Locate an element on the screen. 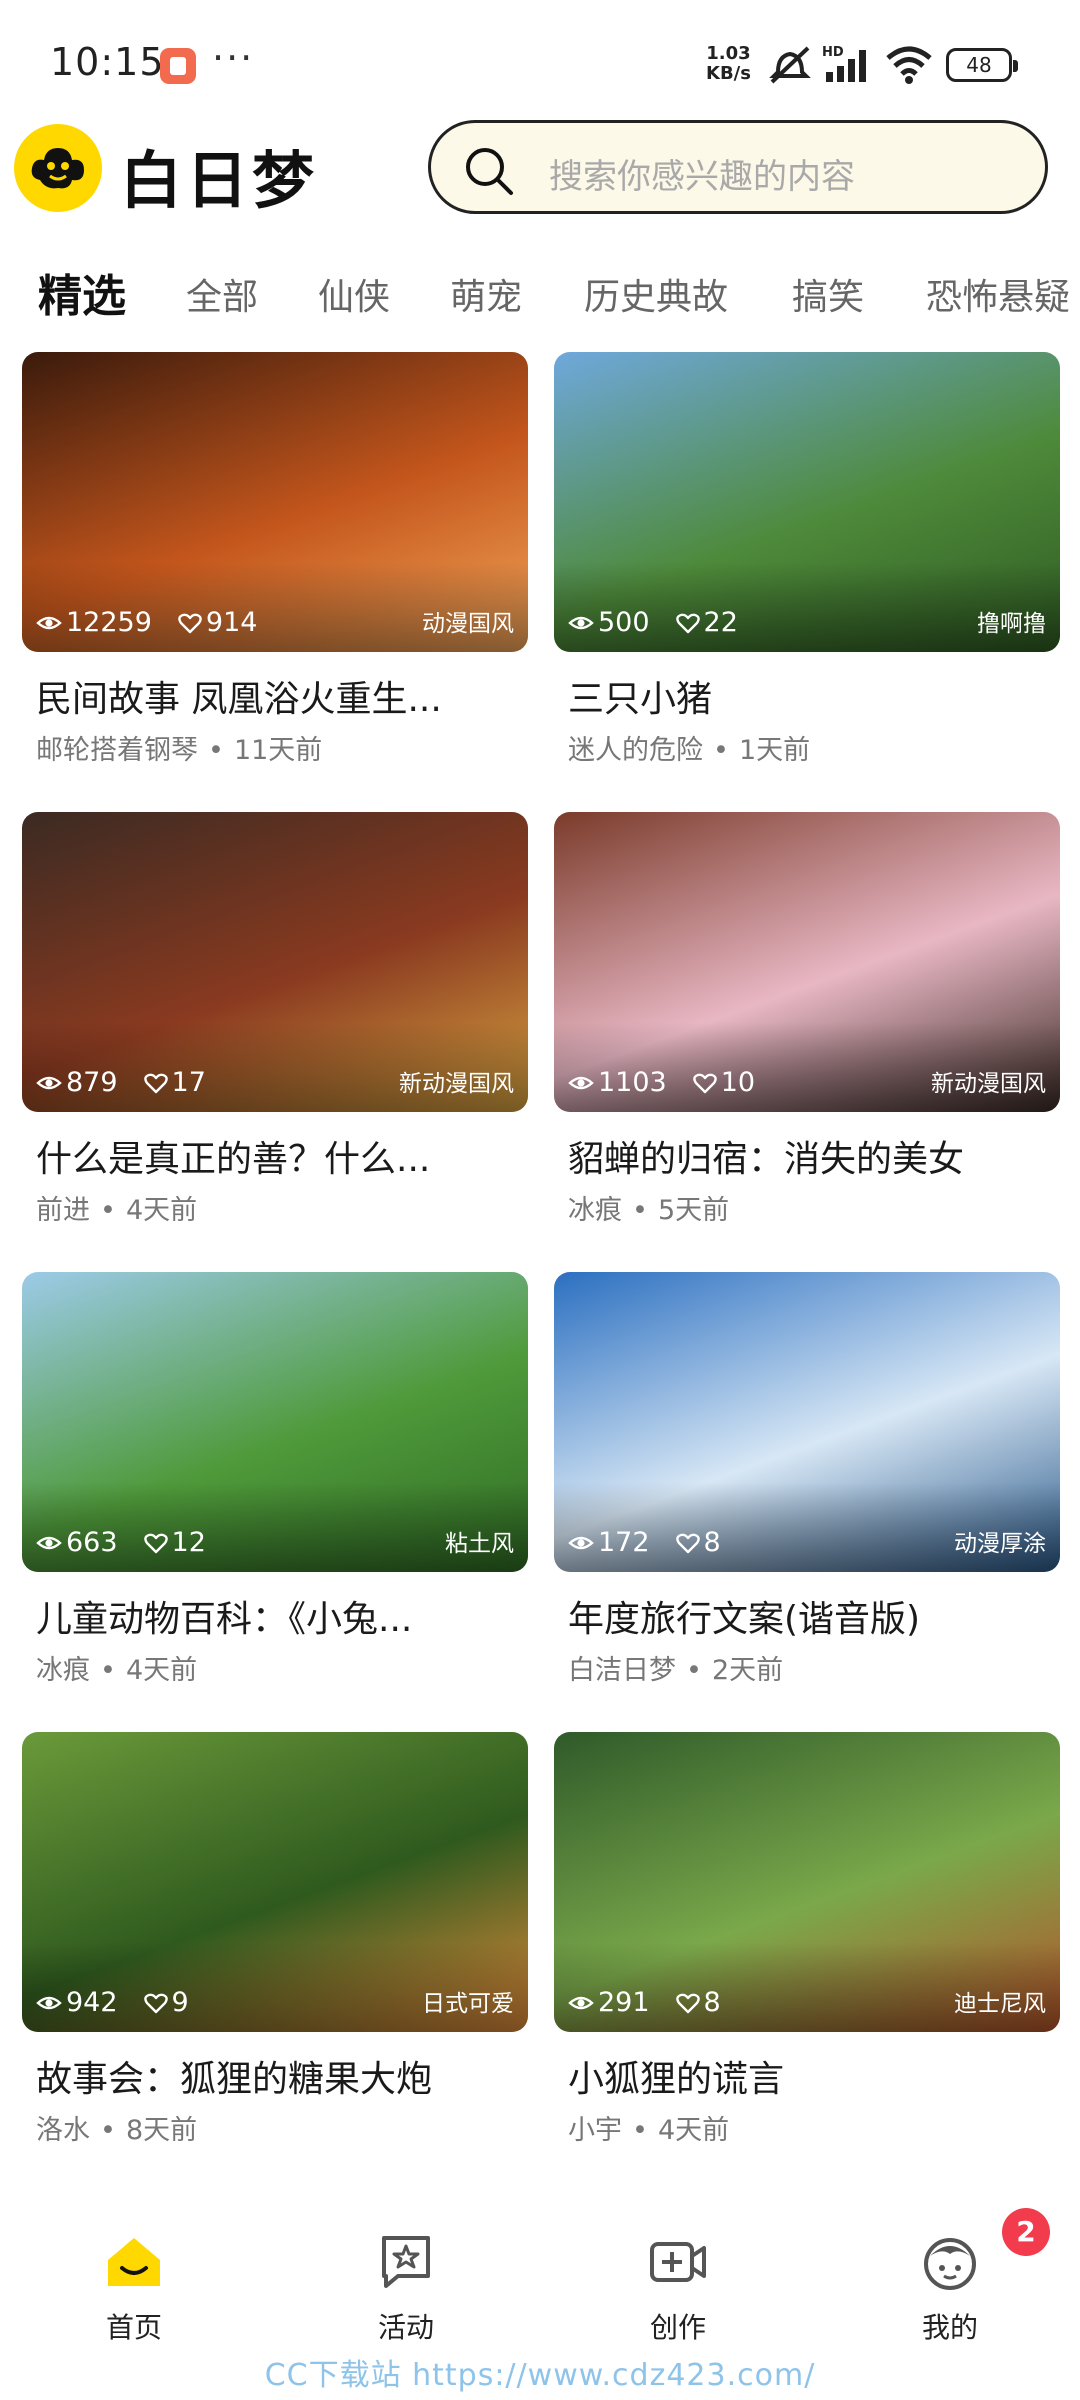  story-thumbnail: 12259 914 动漫国风 is located at coordinates (275, 502).